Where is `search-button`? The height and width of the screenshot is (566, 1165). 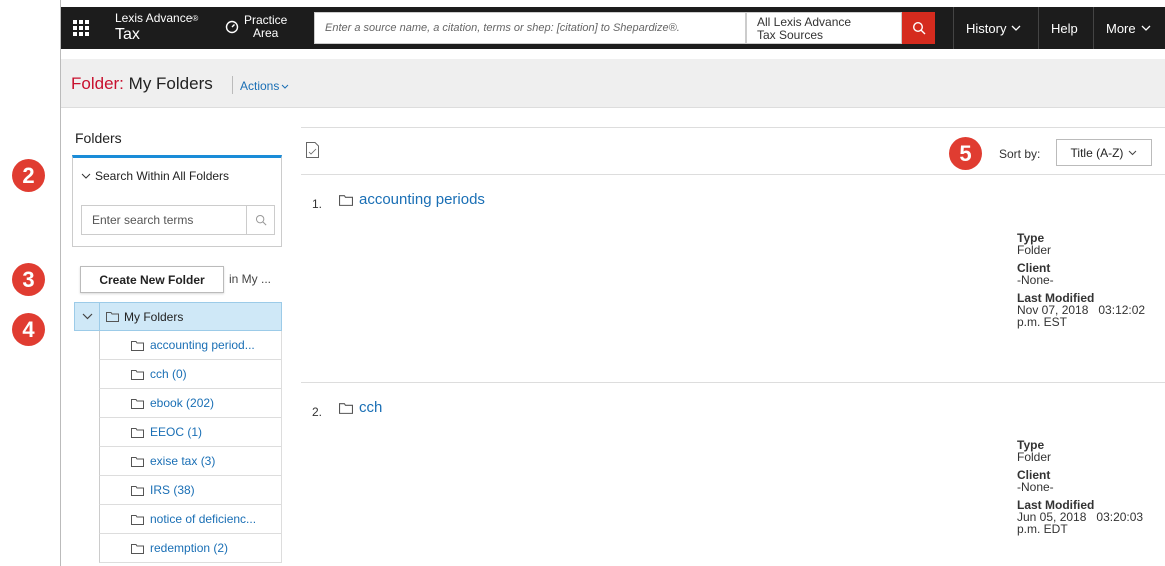
search-button is located at coordinates (918, 28).